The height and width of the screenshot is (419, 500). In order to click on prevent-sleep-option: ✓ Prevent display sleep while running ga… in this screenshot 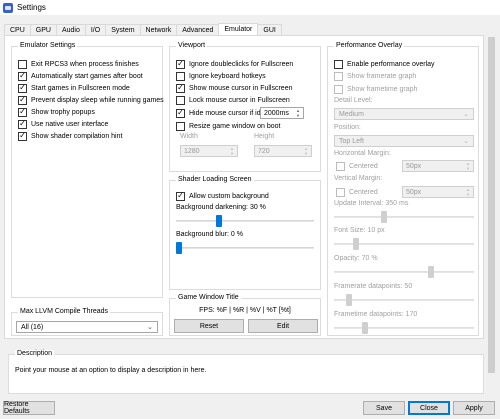, I will do `click(91, 100)`.